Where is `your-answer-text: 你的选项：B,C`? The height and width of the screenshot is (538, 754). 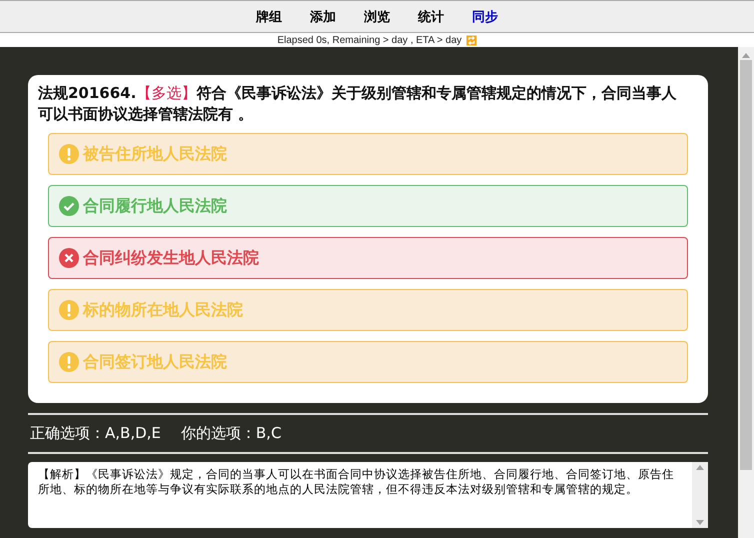
your-answer-text: 你的选项：B,C is located at coordinates (231, 433).